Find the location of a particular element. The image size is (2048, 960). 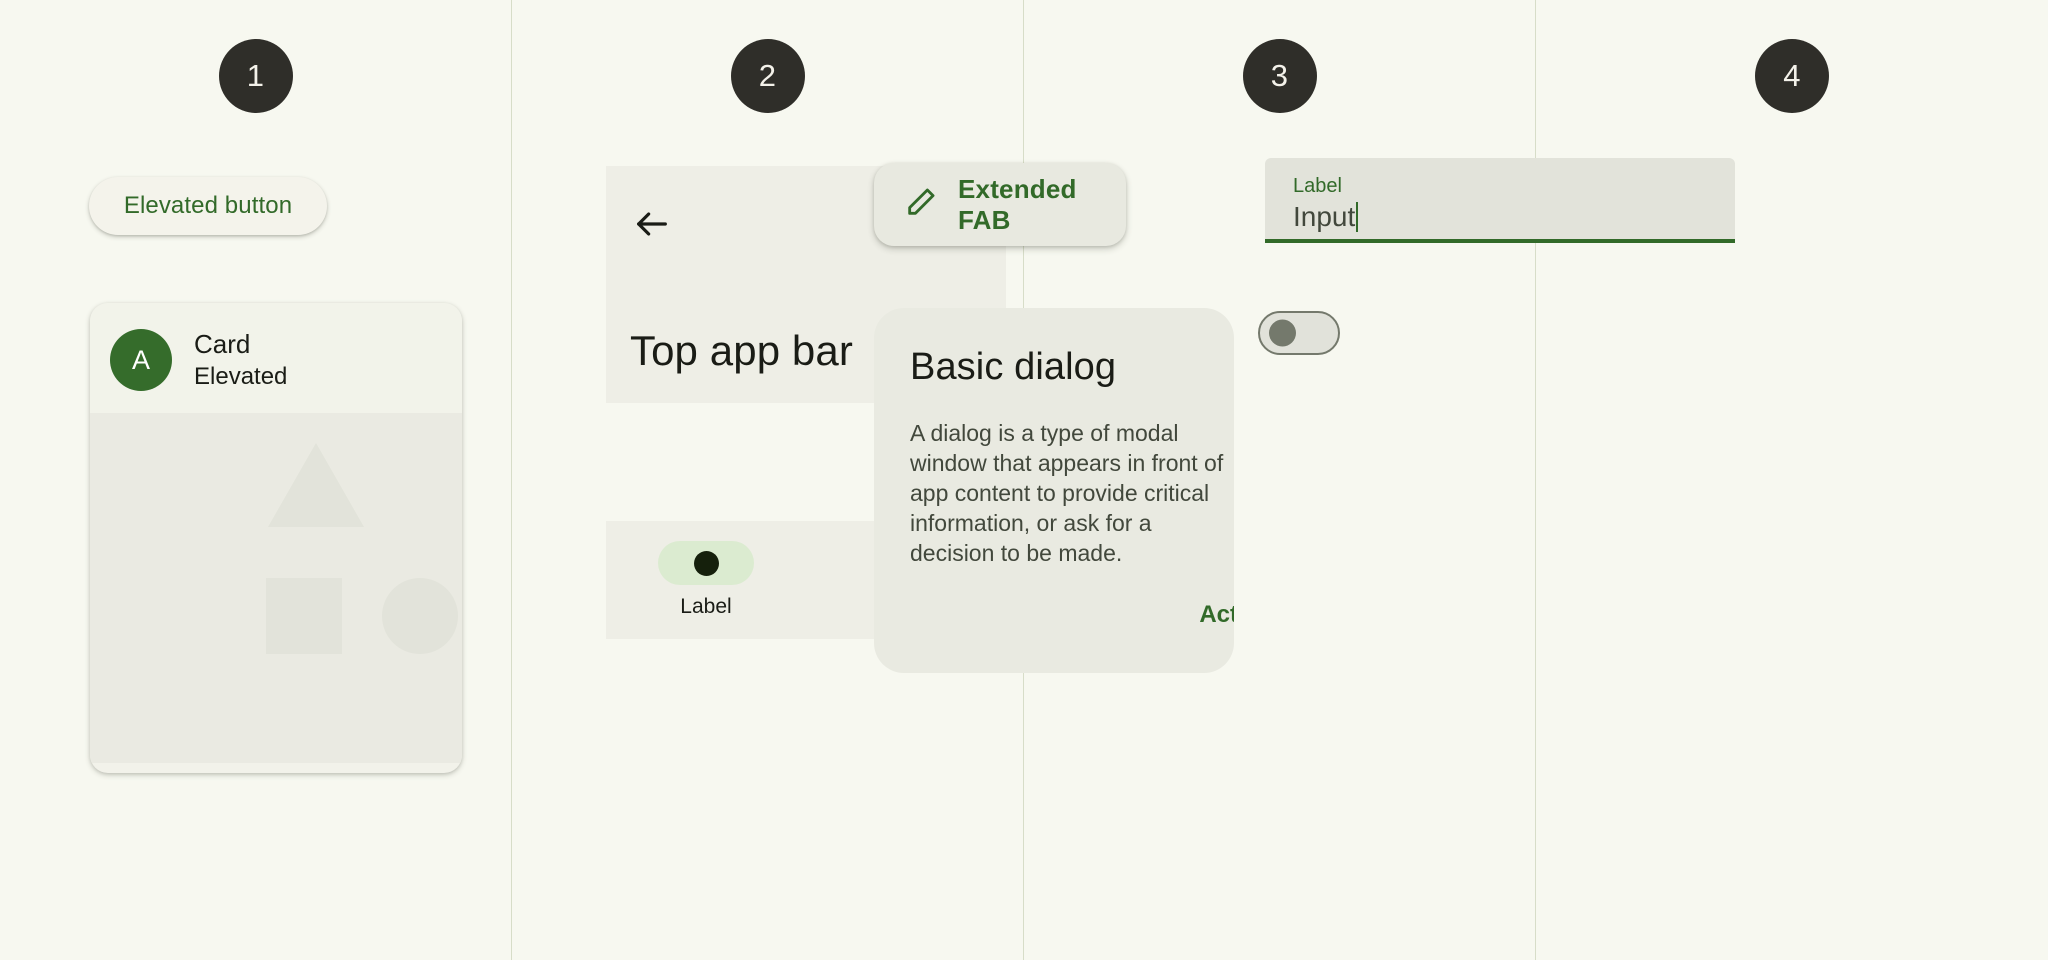

card-text-block: Card Elevated is located at coordinates (240, 360).